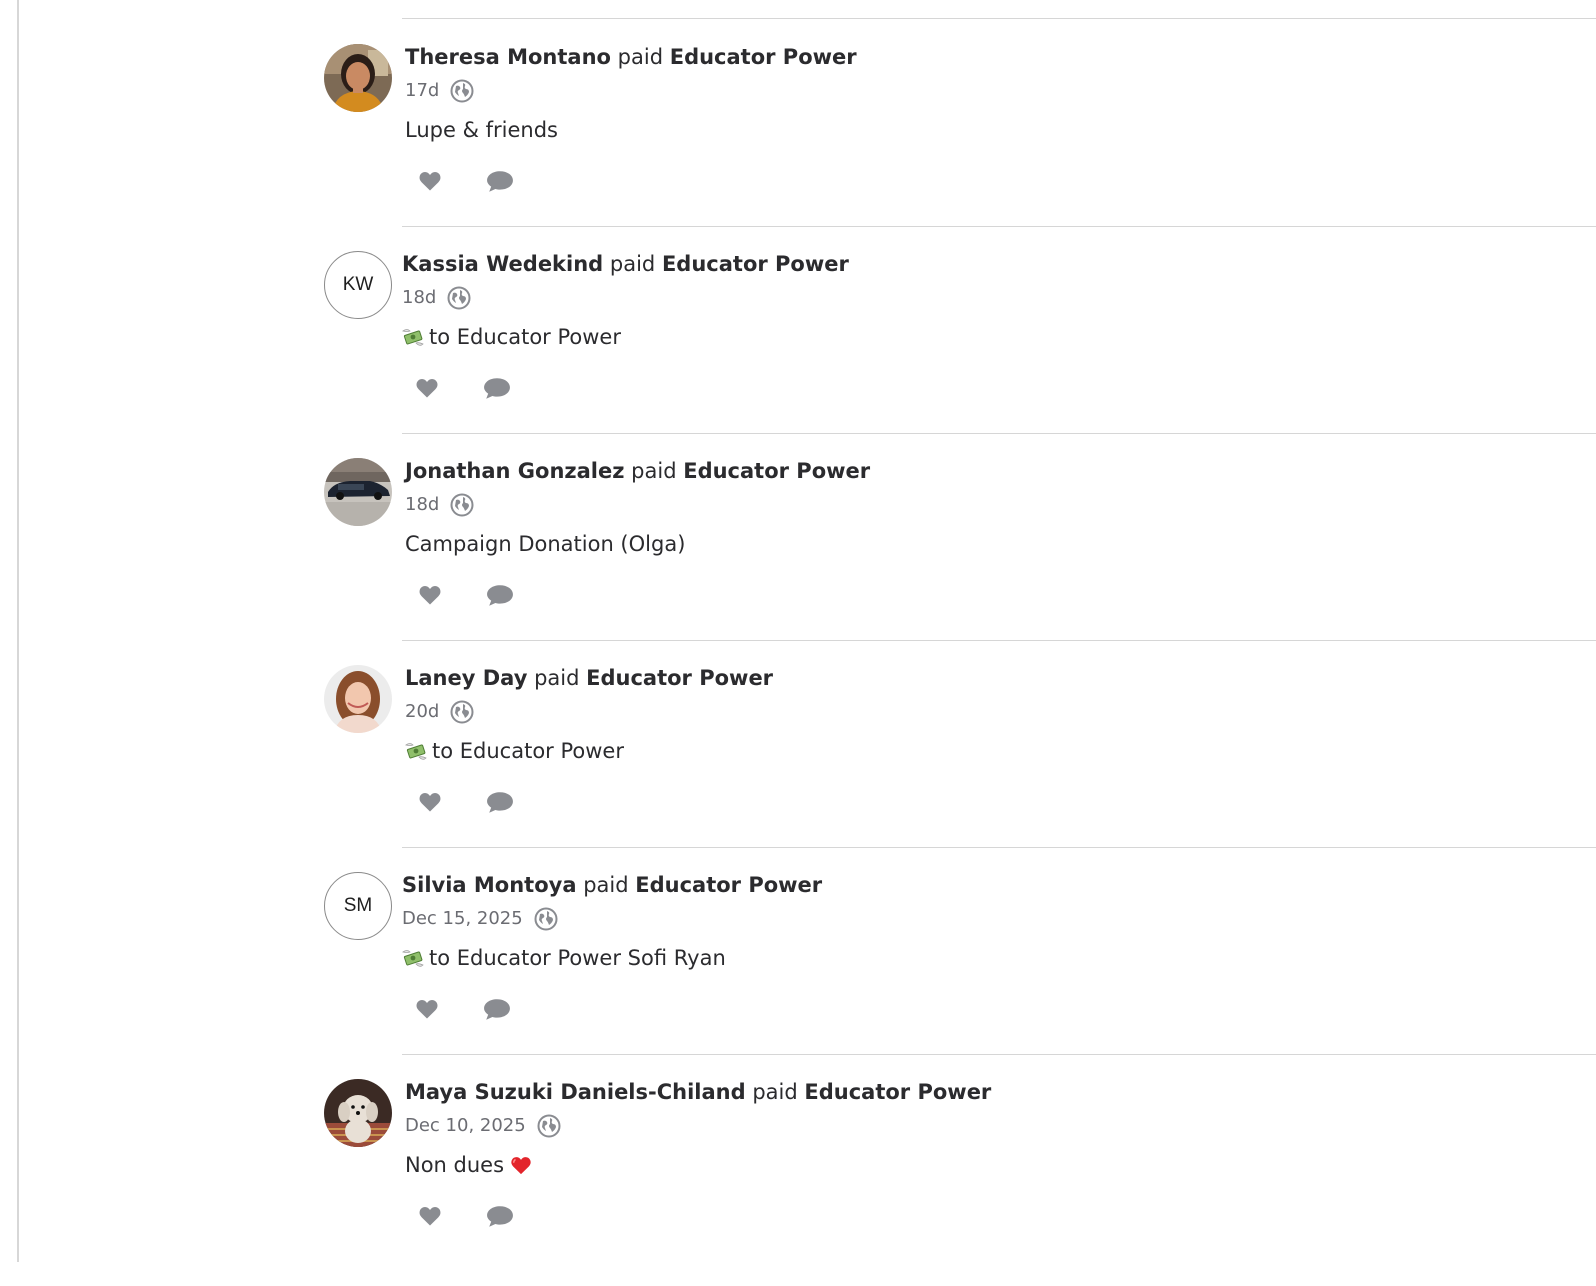 The height and width of the screenshot is (1286, 1596). What do you see at coordinates (508, 57) in the screenshot?
I see `actor-name: Theresa Montano` at bounding box center [508, 57].